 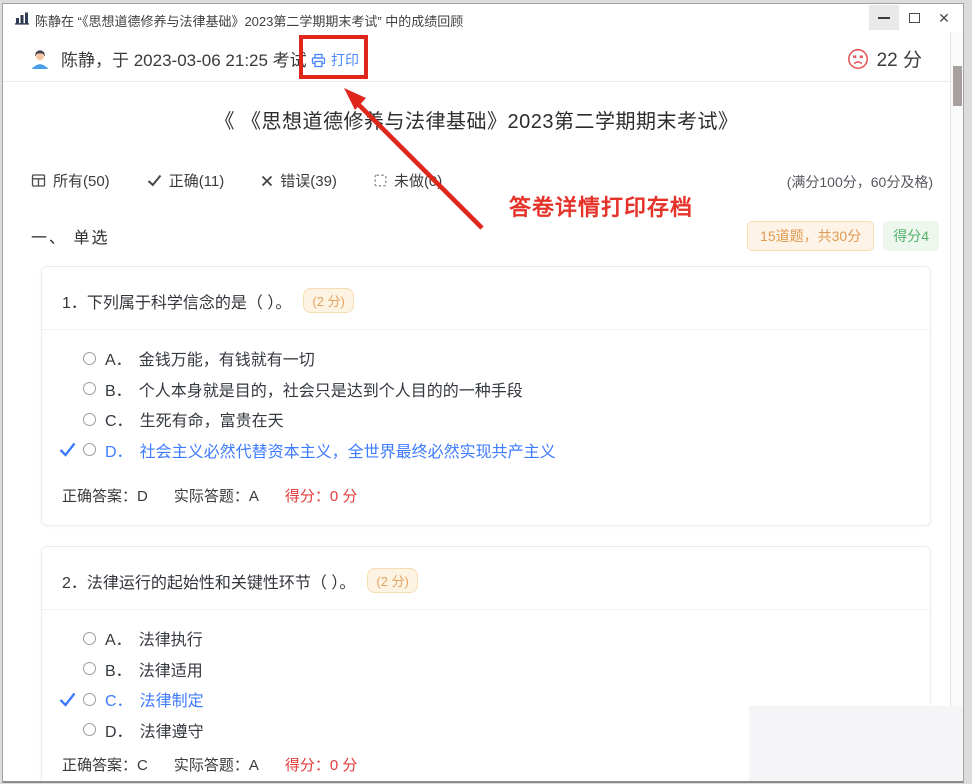 I want to click on filter-tabs: 所有(50) 正确(11) 错误(39) 未做(0), so click(x=236, y=180).